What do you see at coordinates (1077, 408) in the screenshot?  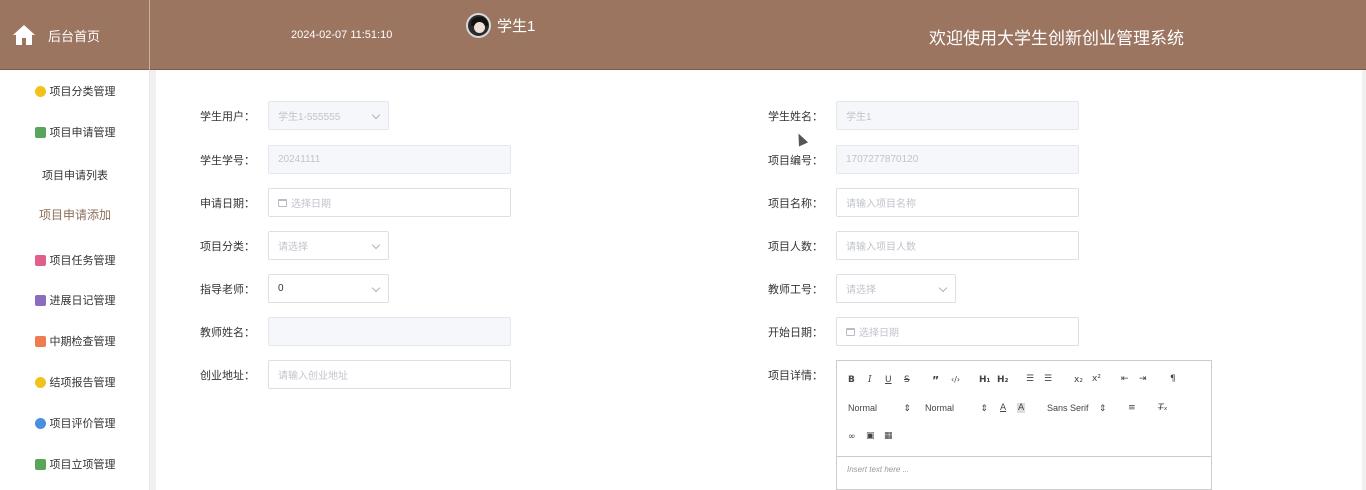 I see `font-select: Sans Serif ⇕` at bounding box center [1077, 408].